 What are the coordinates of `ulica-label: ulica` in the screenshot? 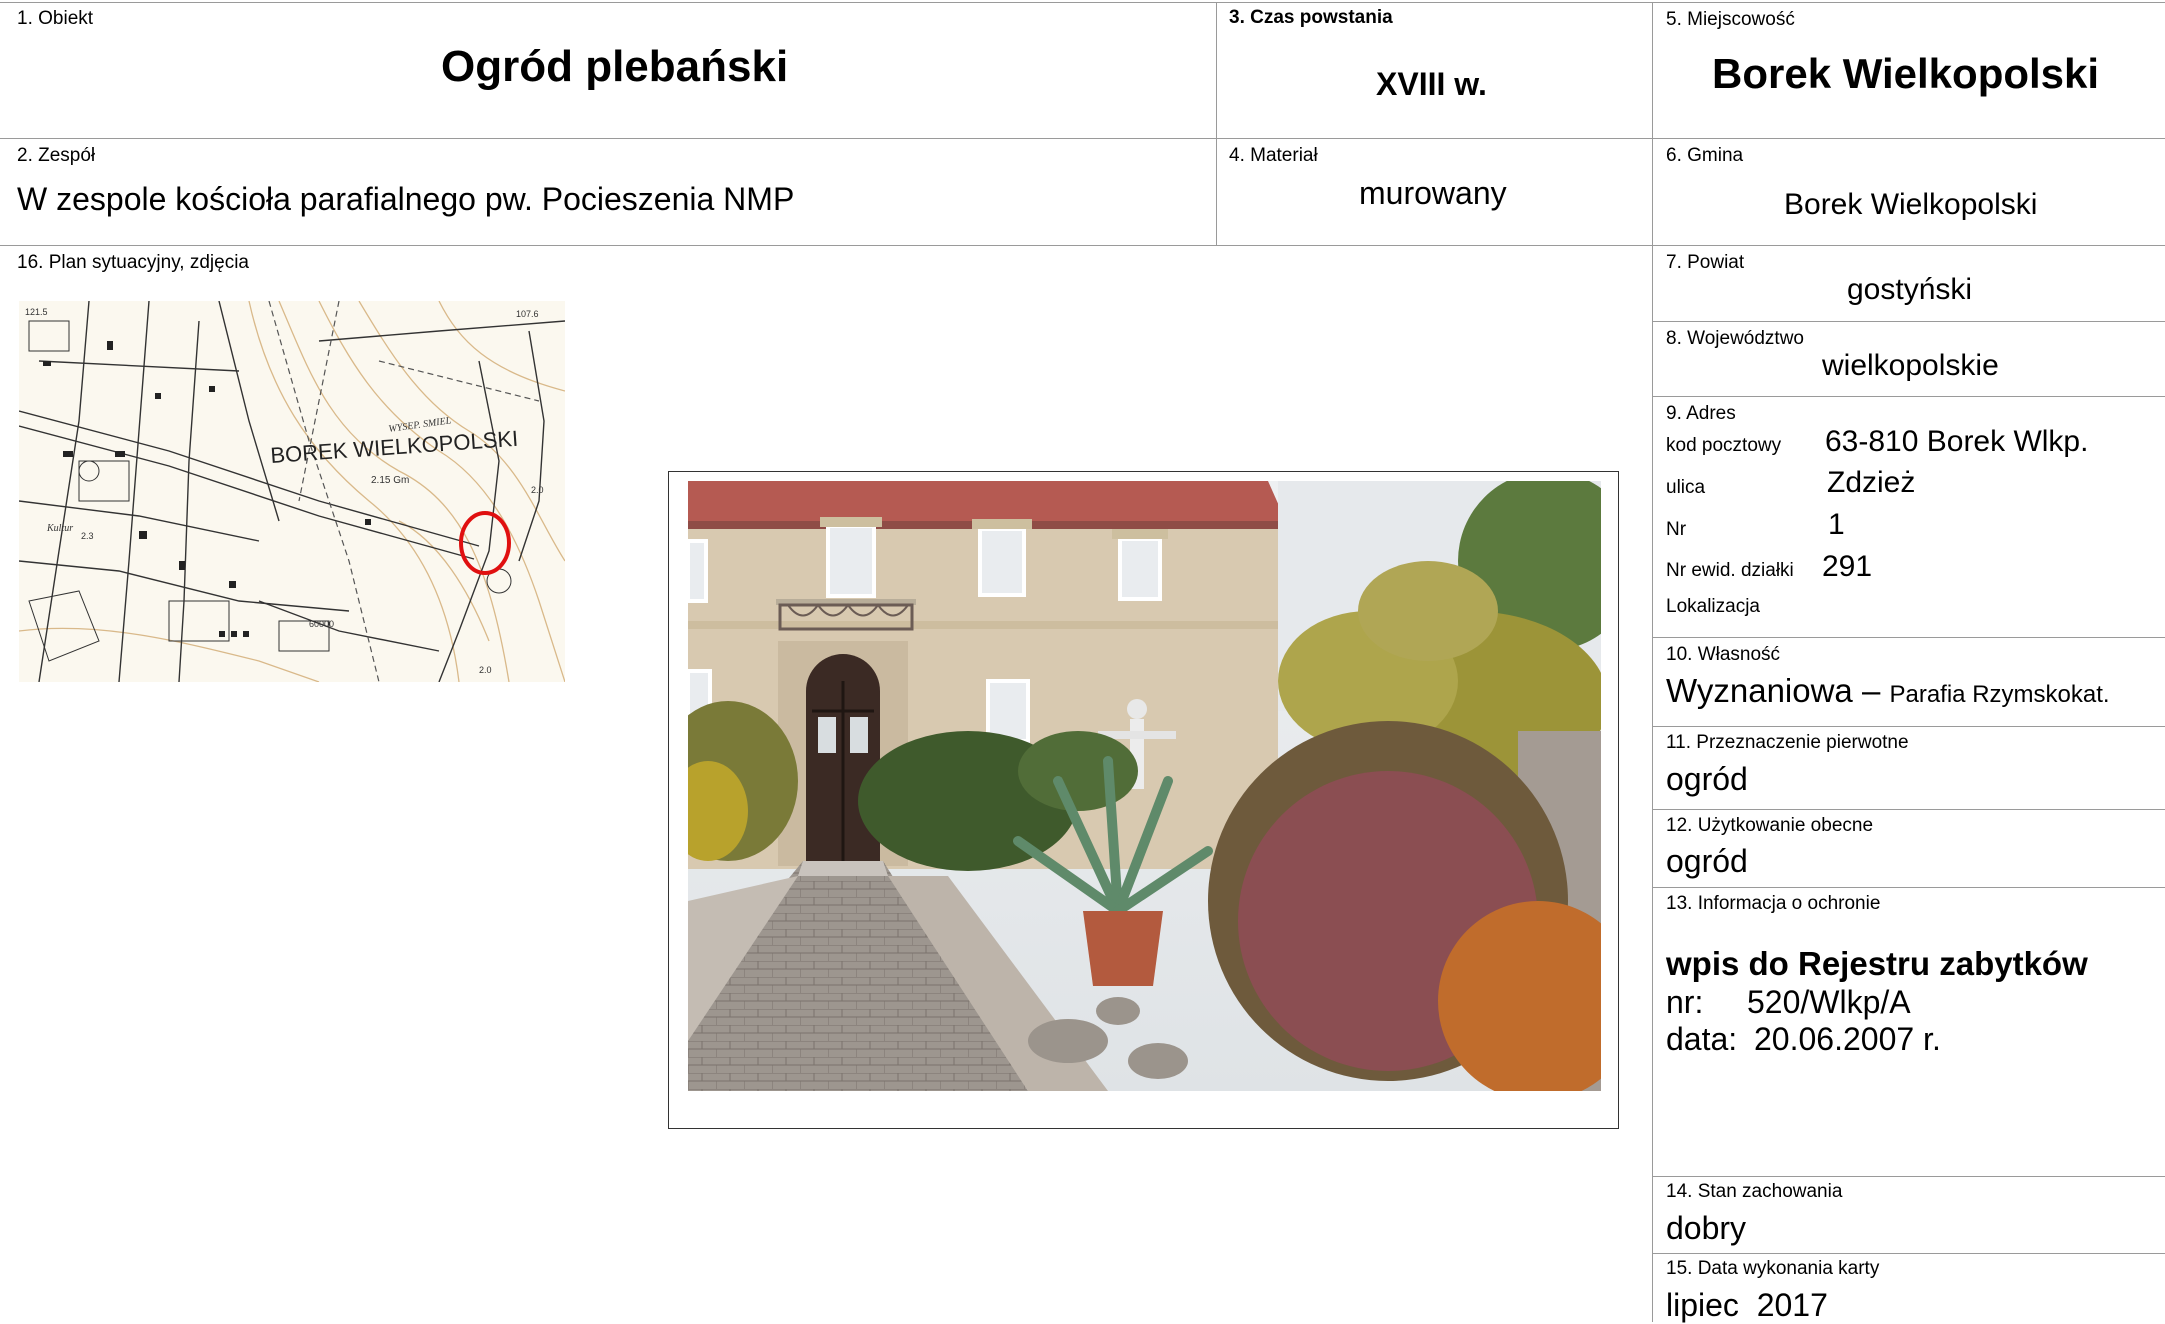 It's located at (1686, 487).